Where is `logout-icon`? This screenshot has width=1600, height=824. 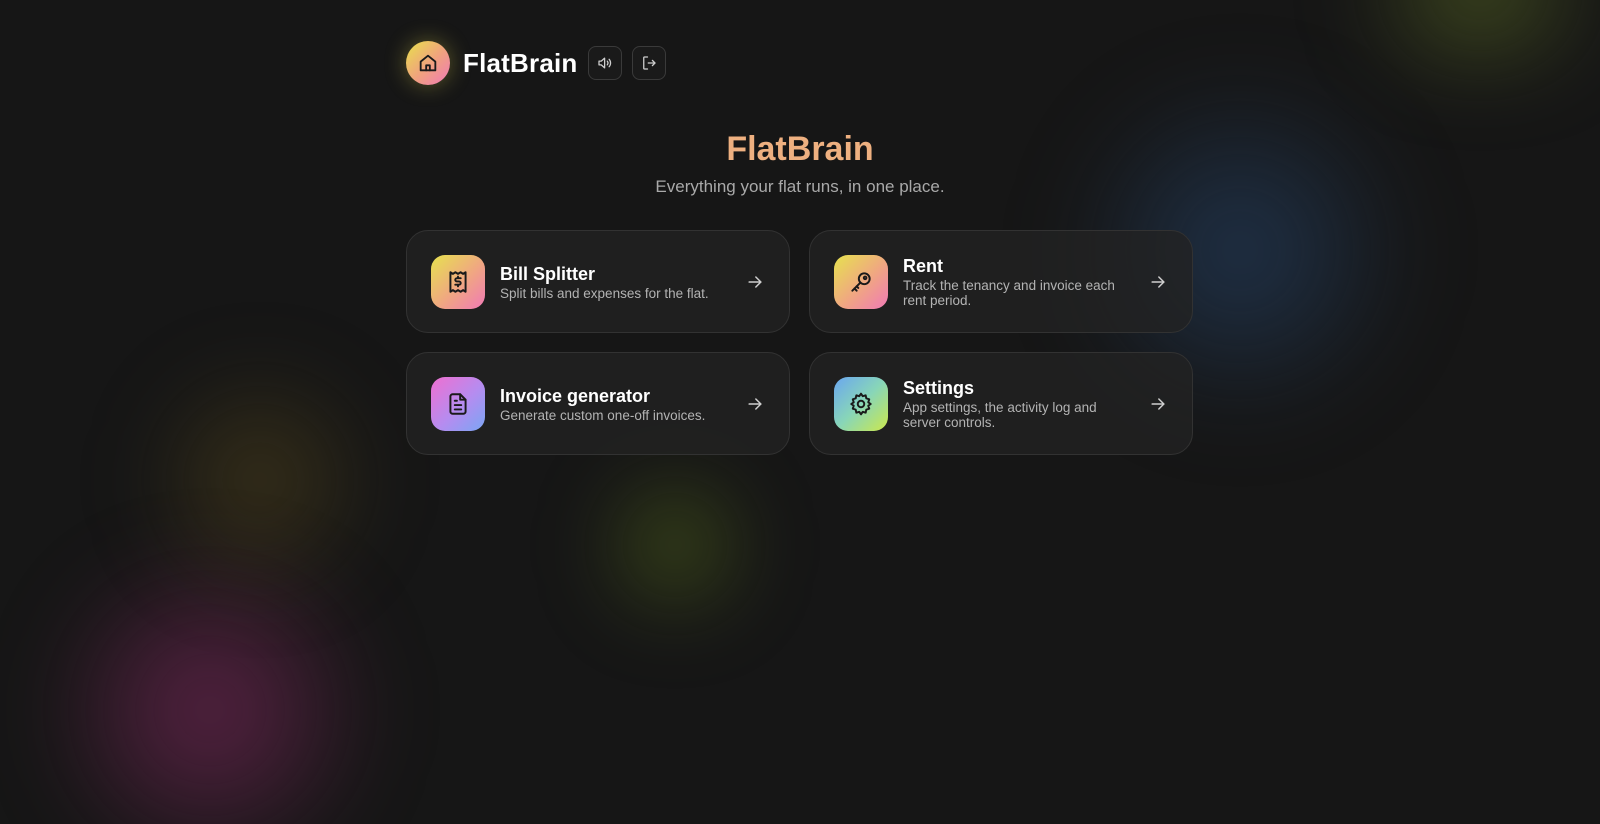
logout-icon is located at coordinates (650, 63).